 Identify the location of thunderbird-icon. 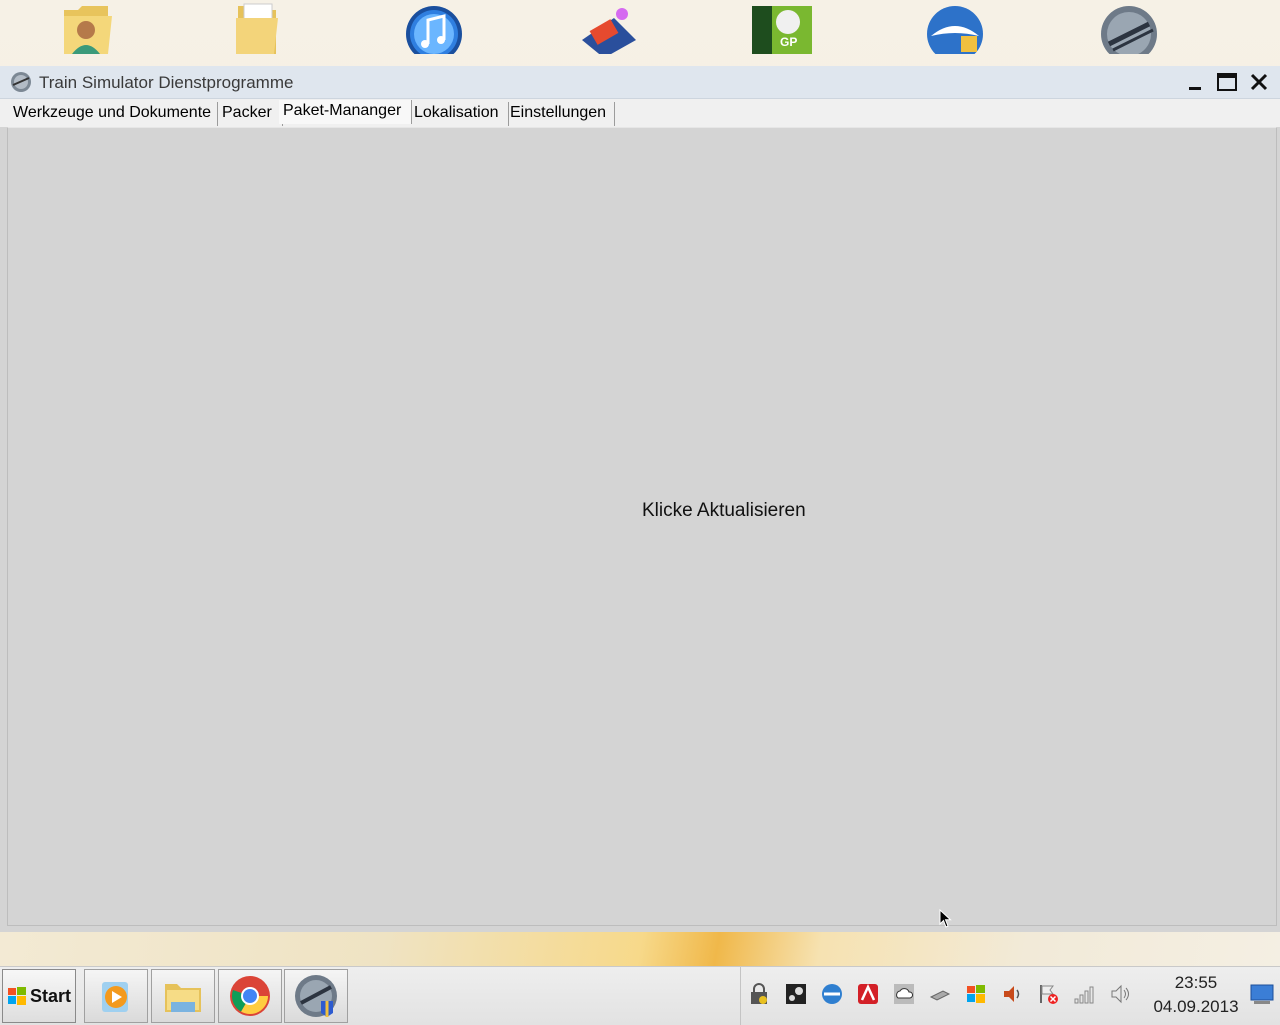
(955, 27).